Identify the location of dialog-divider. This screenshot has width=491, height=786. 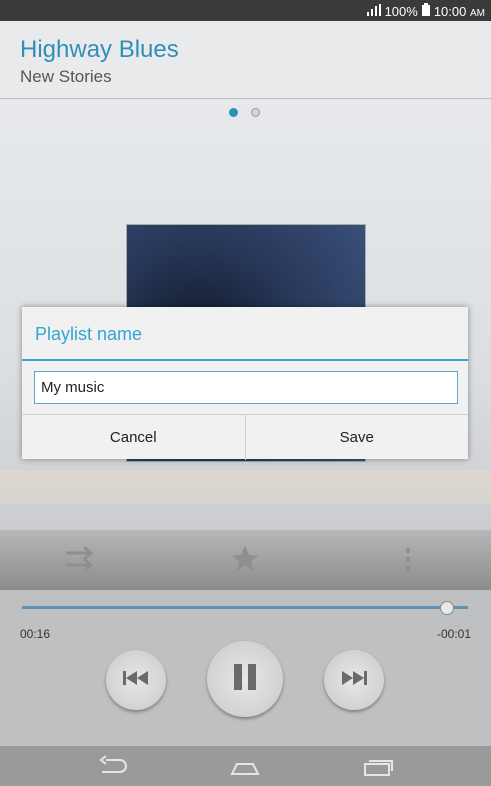
(245, 360).